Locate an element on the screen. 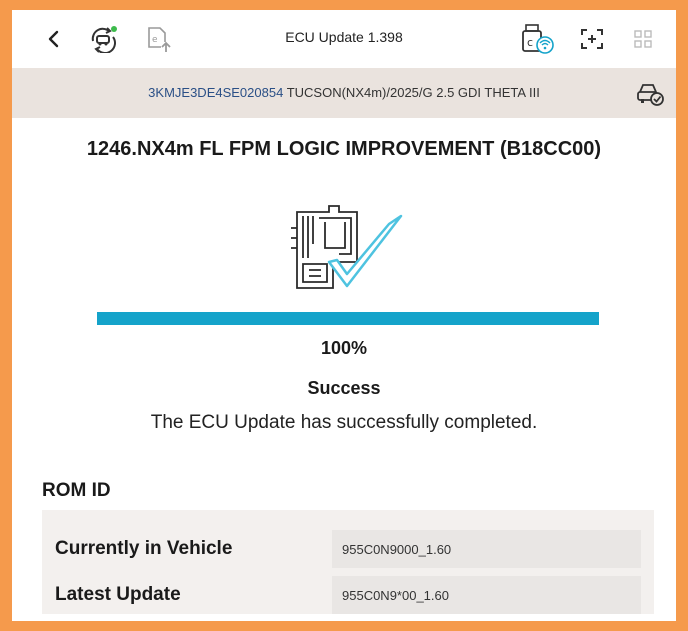  progress-bar-fill is located at coordinates (348, 318).